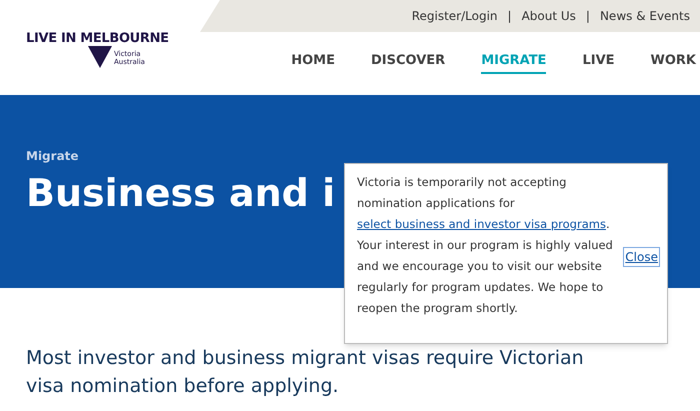  Describe the element at coordinates (305, 372) in the screenshot. I see `intro-heading: Most investor and business migrant visas require Victorian visa nomination before applying.` at that location.